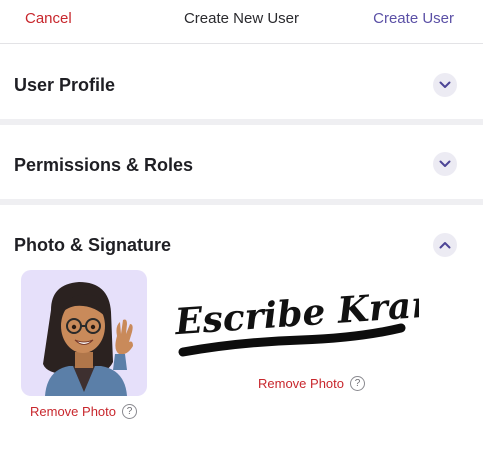 The height and width of the screenshot is (453, 483). I want to click on create-user-button: Create User, so click(413, 18).